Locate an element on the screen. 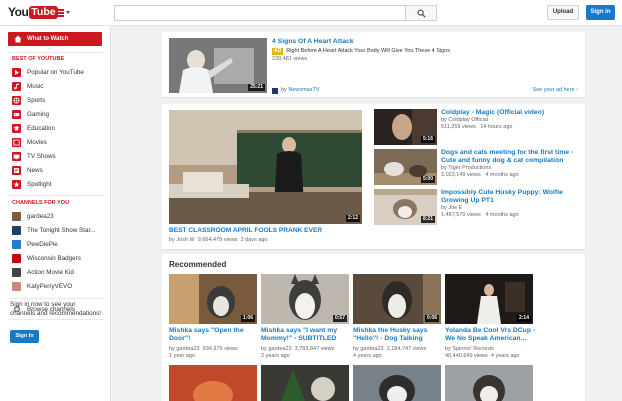  recommended-meta: by gardea23 934,979 views is located at coordinates (203, 349).